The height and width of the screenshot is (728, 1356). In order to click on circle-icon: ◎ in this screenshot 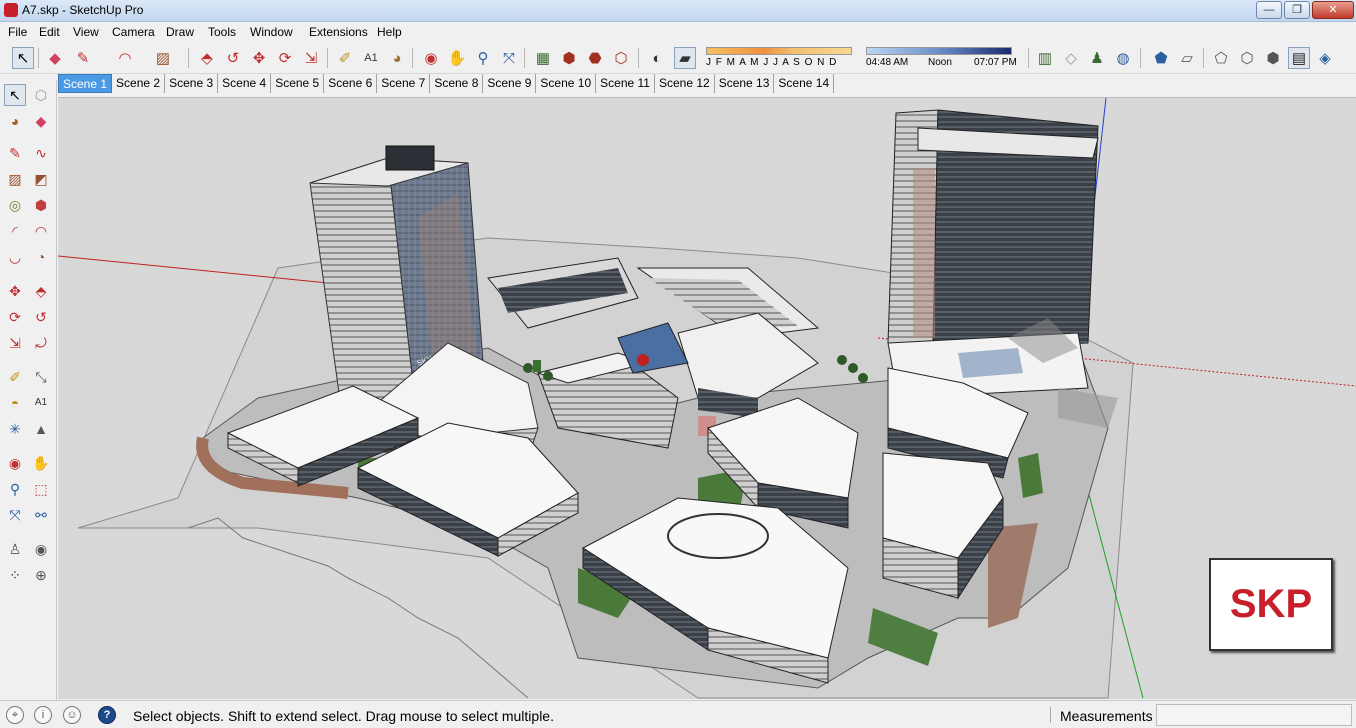, I will do `click(15, 205)`.